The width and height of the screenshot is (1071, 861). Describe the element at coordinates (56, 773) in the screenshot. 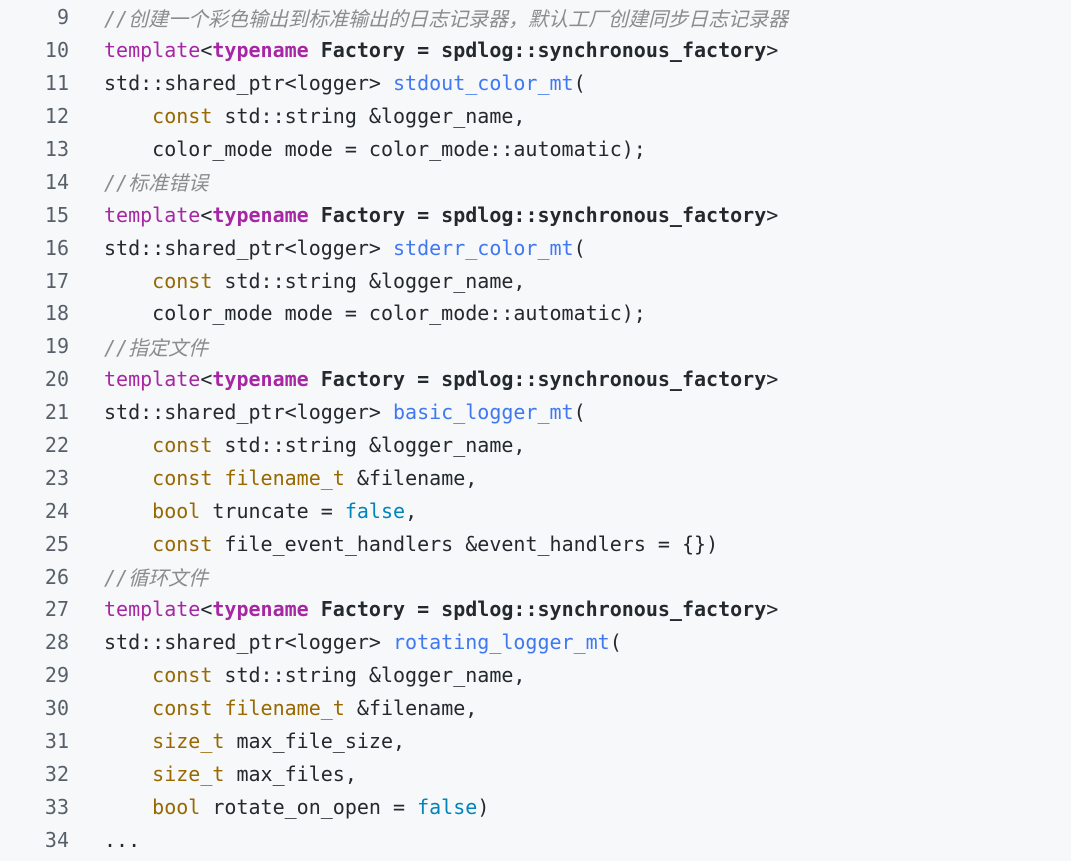

I see `line-number: 32` at that location.